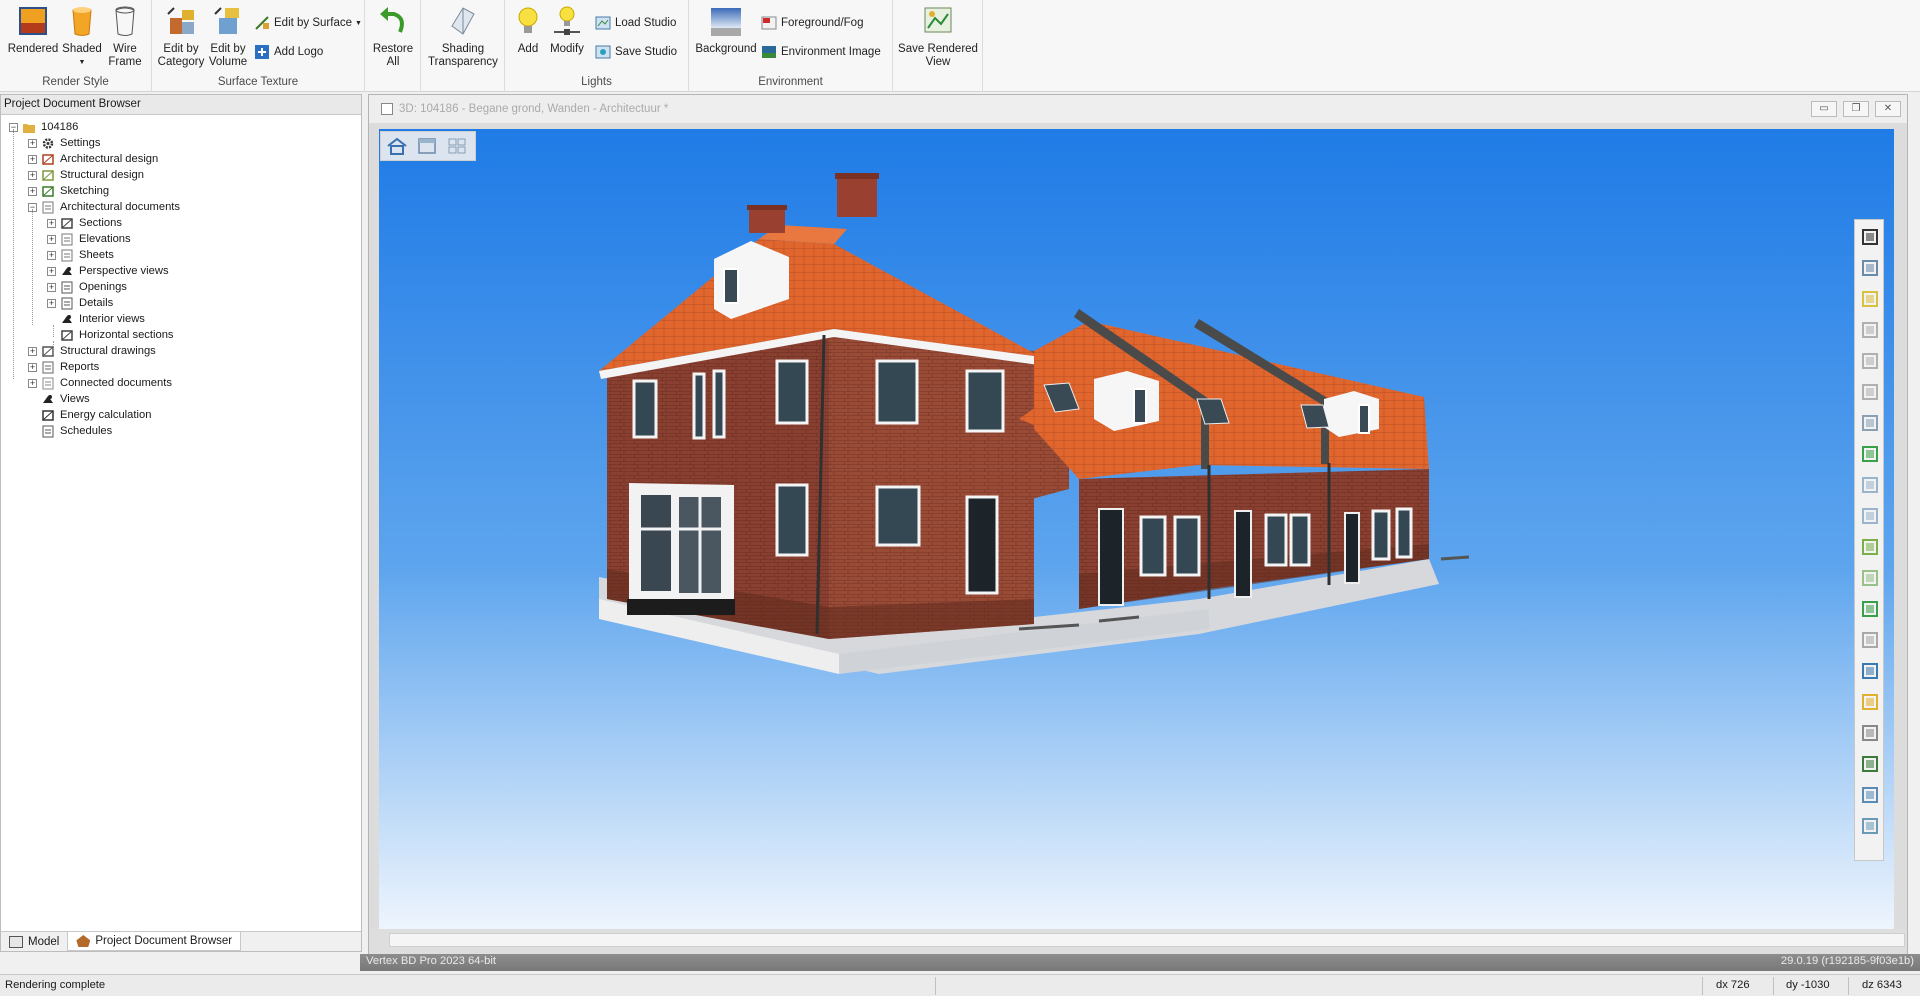 This screenshot has height=996, width=1920. Describe the element at coordinates (393, 36) in the screenshot. I see `restore-all-button: Restore All` at that location.